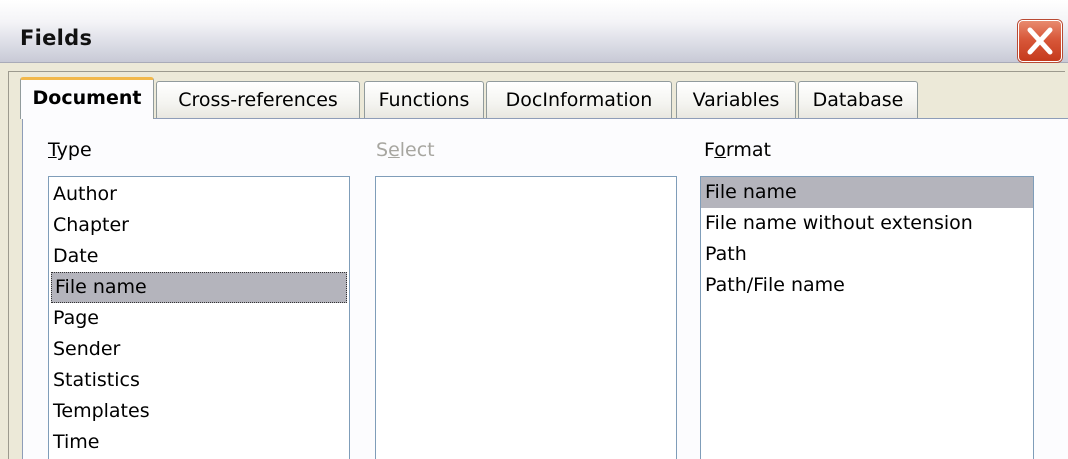  I want to click on select-label: Select, so click(405, 150).